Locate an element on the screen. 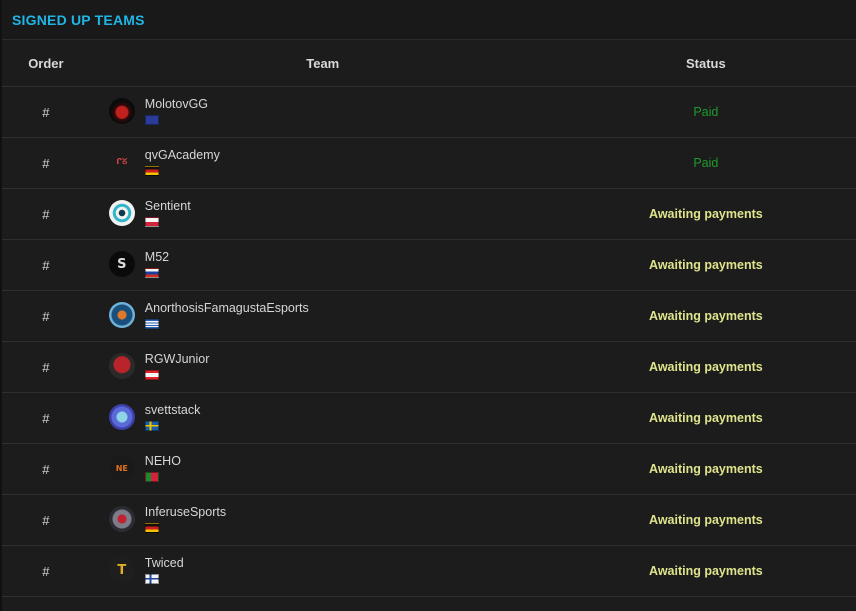  table-row: # MolotovGG Paid is located at coordinates (429, 112).